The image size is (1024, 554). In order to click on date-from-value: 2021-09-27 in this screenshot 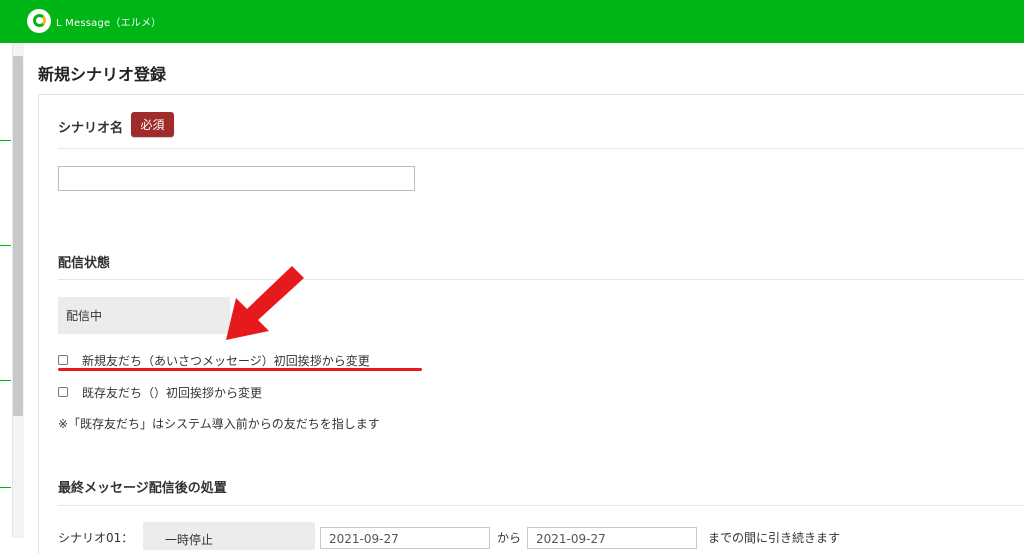, I will do `click(364, 539)`.